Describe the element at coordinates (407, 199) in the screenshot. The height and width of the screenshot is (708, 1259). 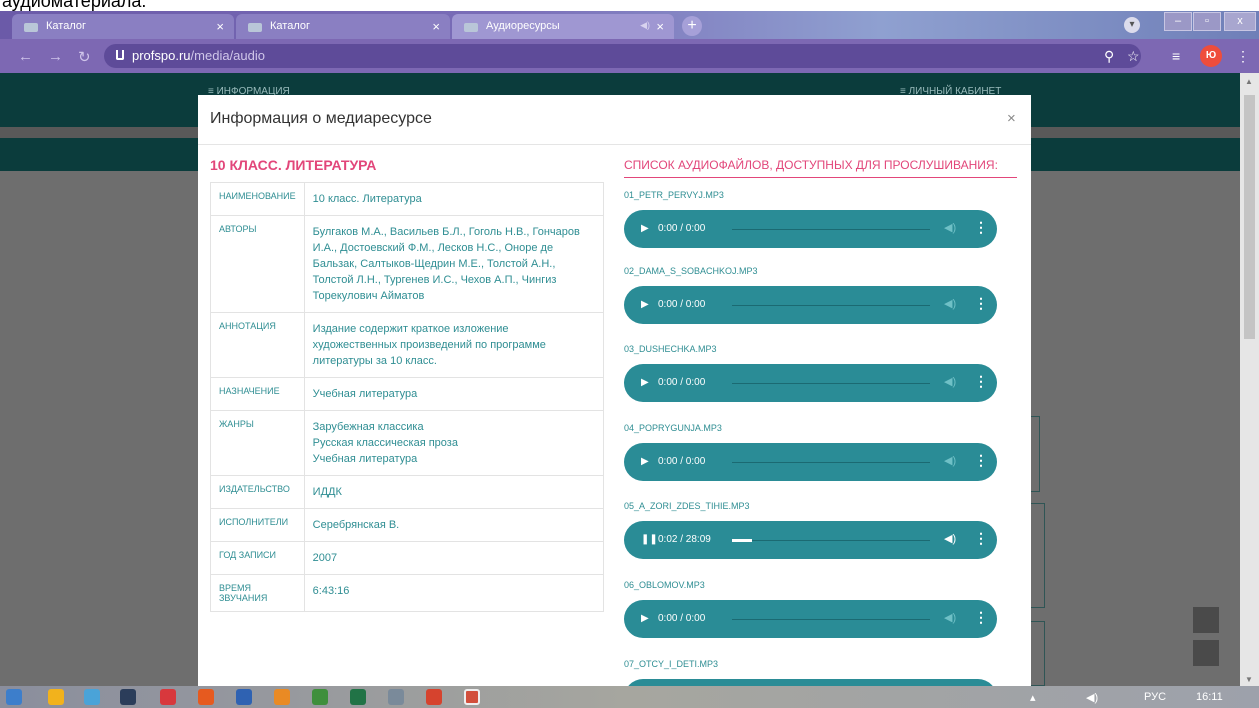
I see `info-row-name: НАИМЕНОВАНИЕ 10 класс. Литература` at that location.